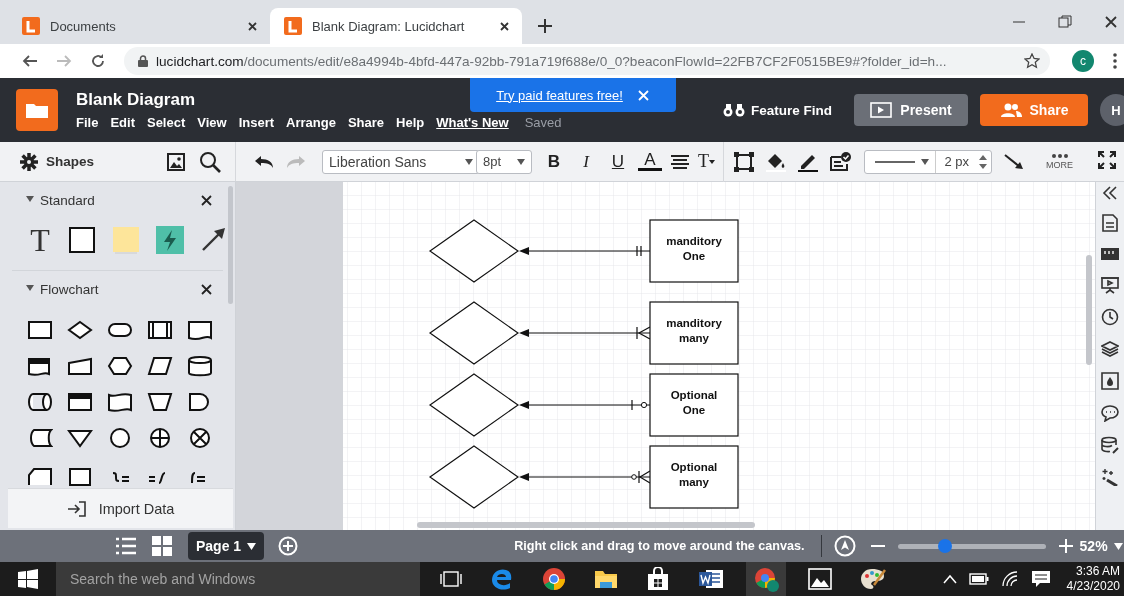  I want to click on comment-icon, so click(1110, 413).